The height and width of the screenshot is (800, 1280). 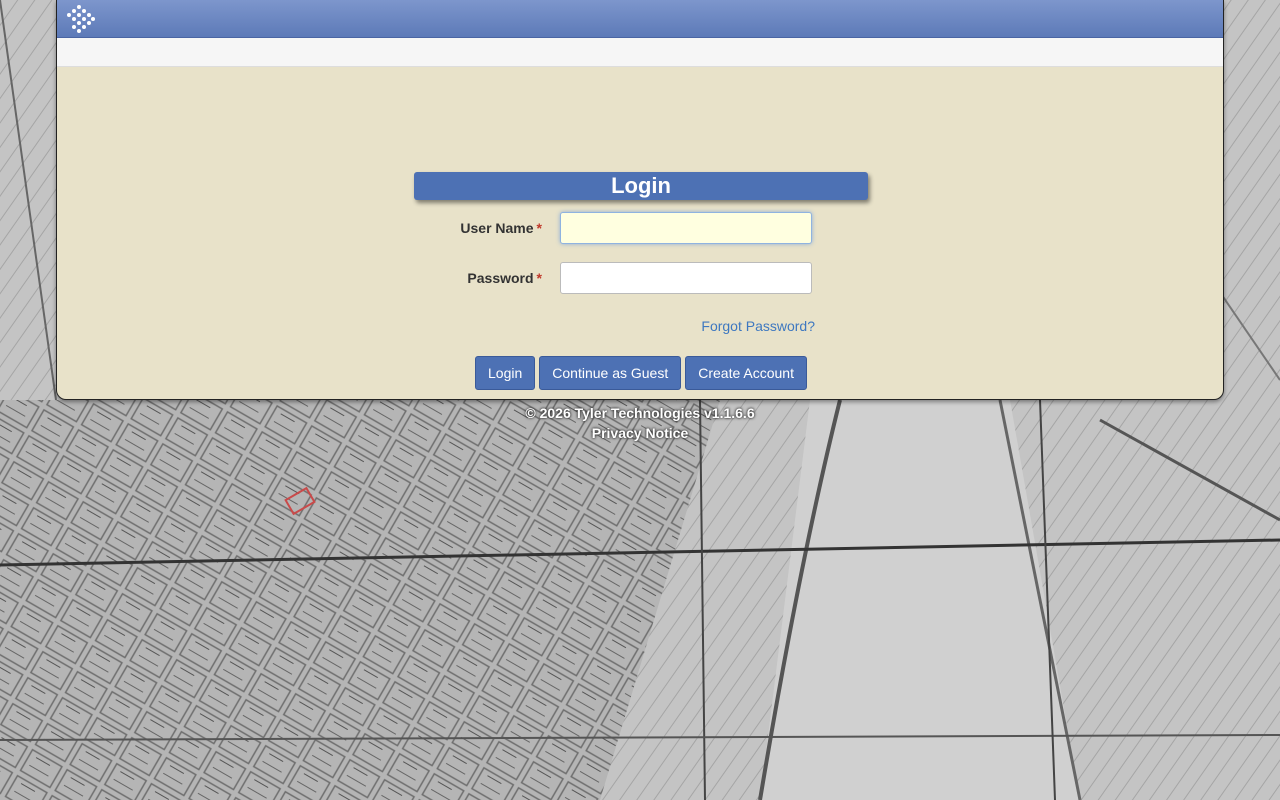 I want to click on password-row: Password *, so click(x=641, y=279).